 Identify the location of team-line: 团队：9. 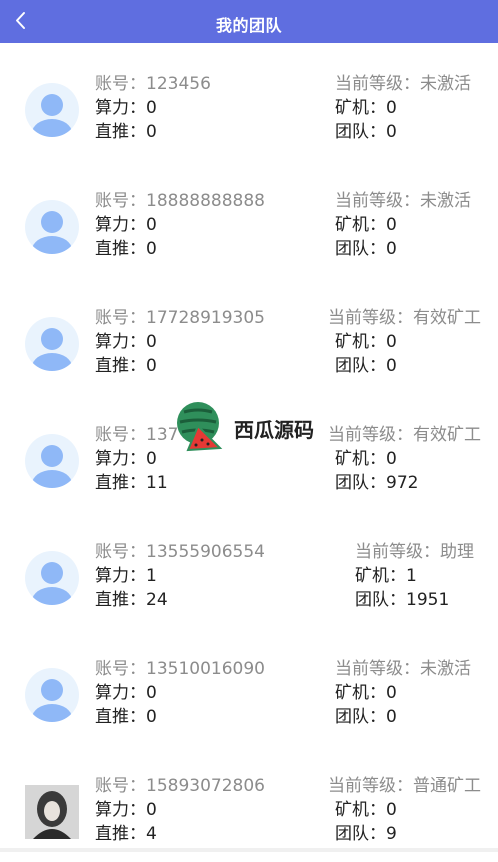
(366, 834).